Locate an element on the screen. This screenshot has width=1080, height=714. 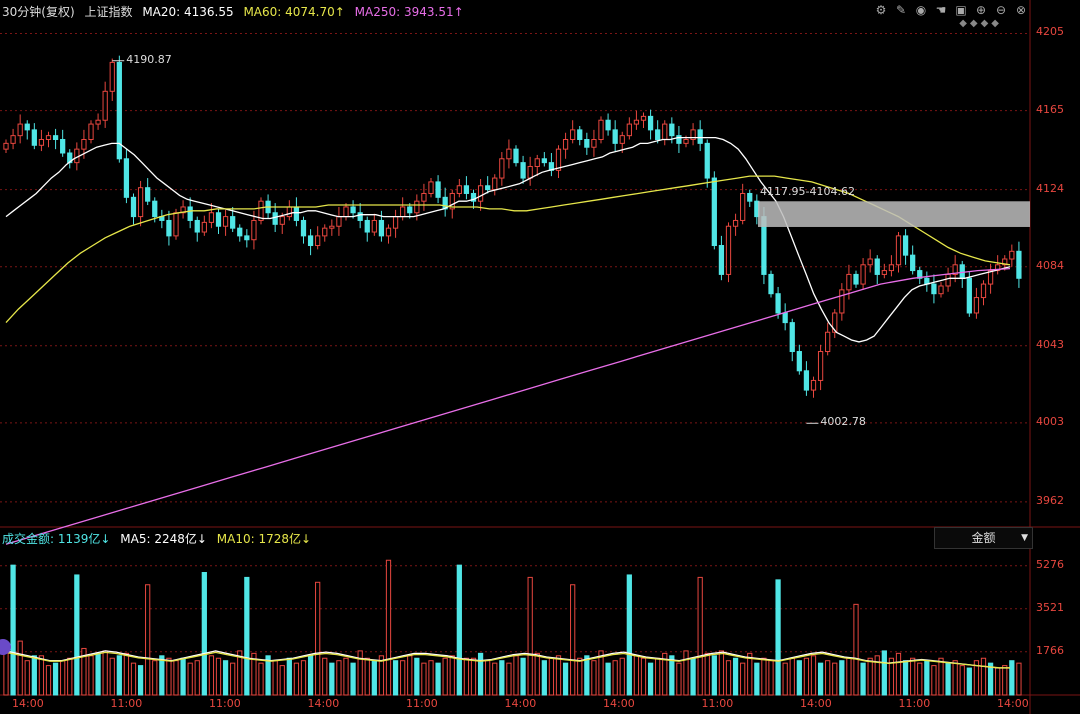
camera-icon: ▣ is located at coordinates (961, 10).